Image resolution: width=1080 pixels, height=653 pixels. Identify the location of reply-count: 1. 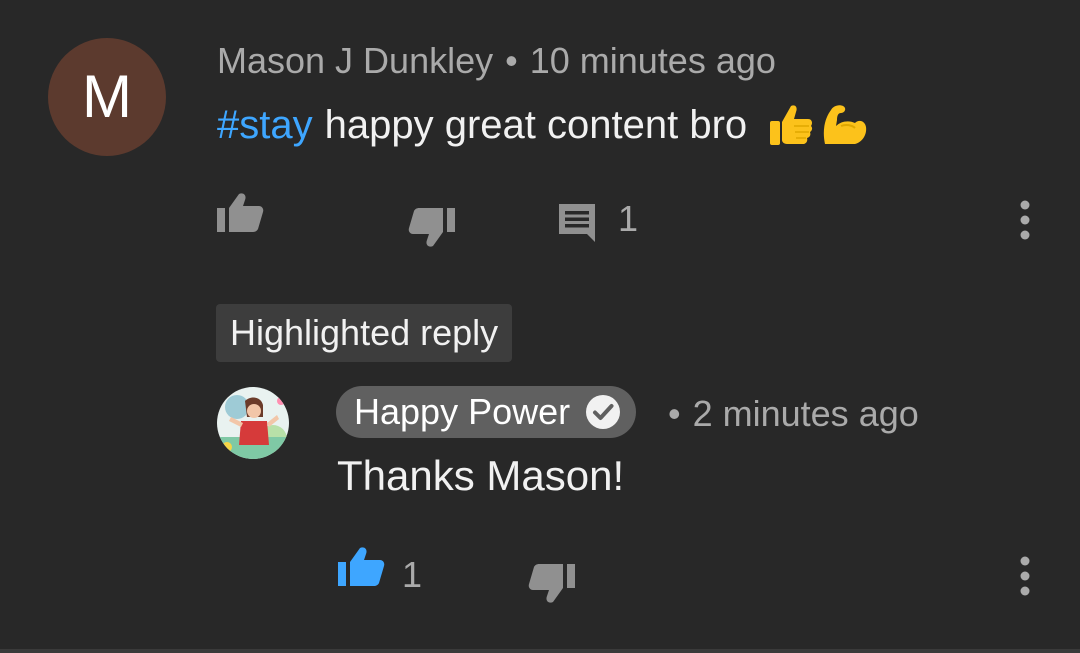
(628, 218).